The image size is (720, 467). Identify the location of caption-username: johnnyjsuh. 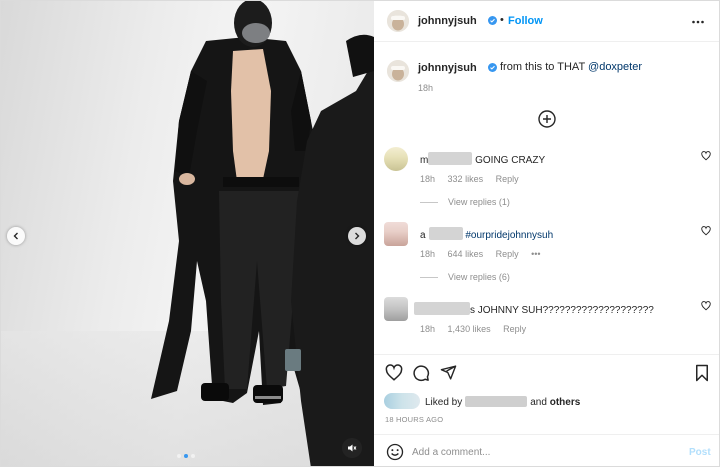
(447, 68).